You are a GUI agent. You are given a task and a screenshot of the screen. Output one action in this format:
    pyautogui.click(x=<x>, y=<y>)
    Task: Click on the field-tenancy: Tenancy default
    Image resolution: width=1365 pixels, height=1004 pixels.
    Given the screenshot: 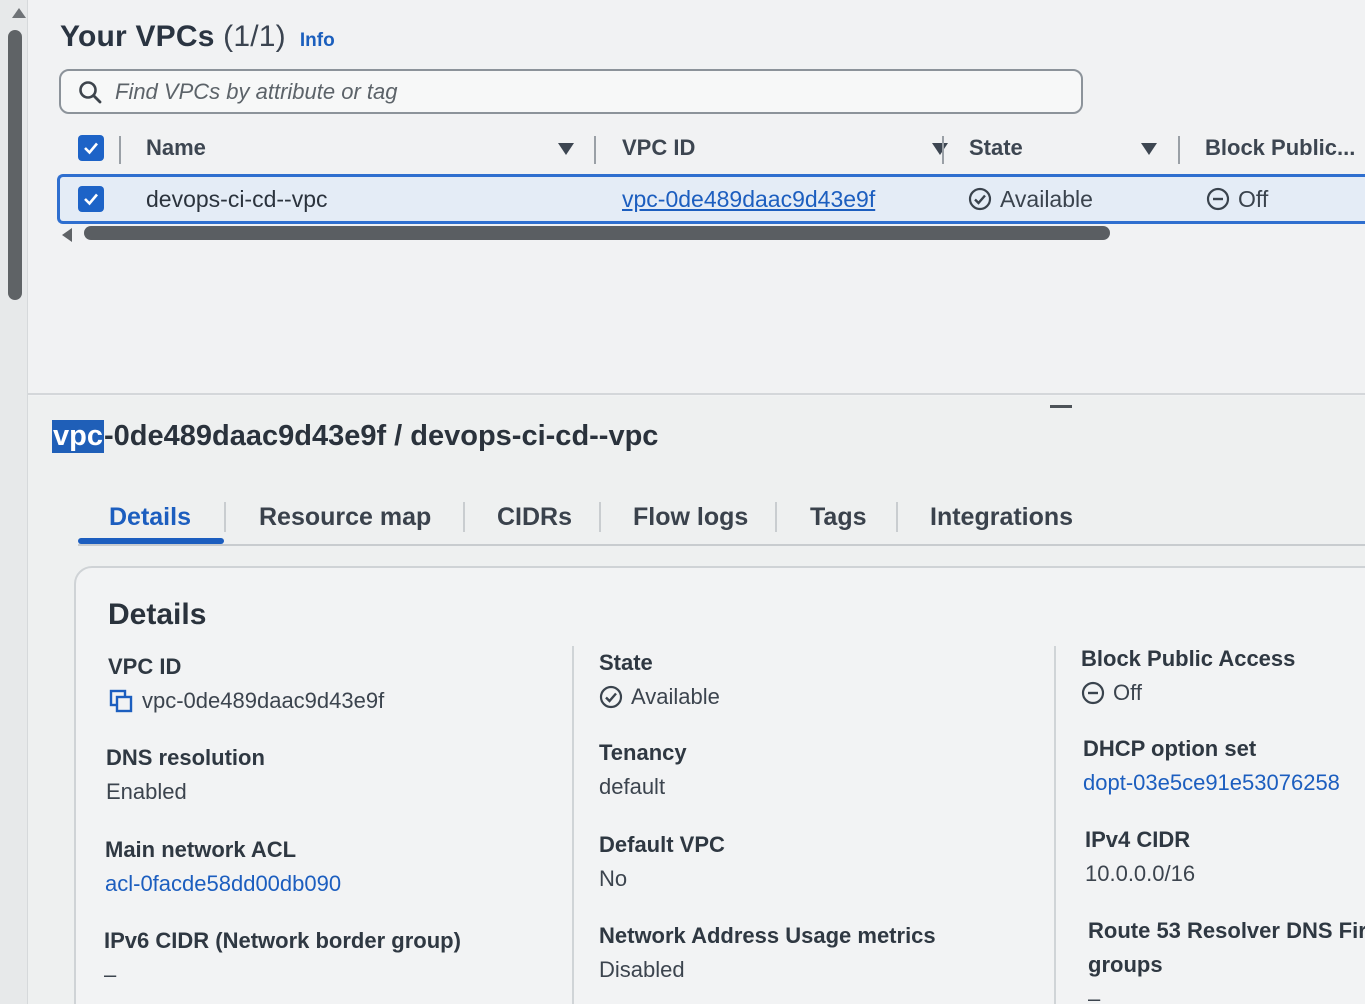 What is the action you would take?
    pyautogui.click(x=643, y=770)
    